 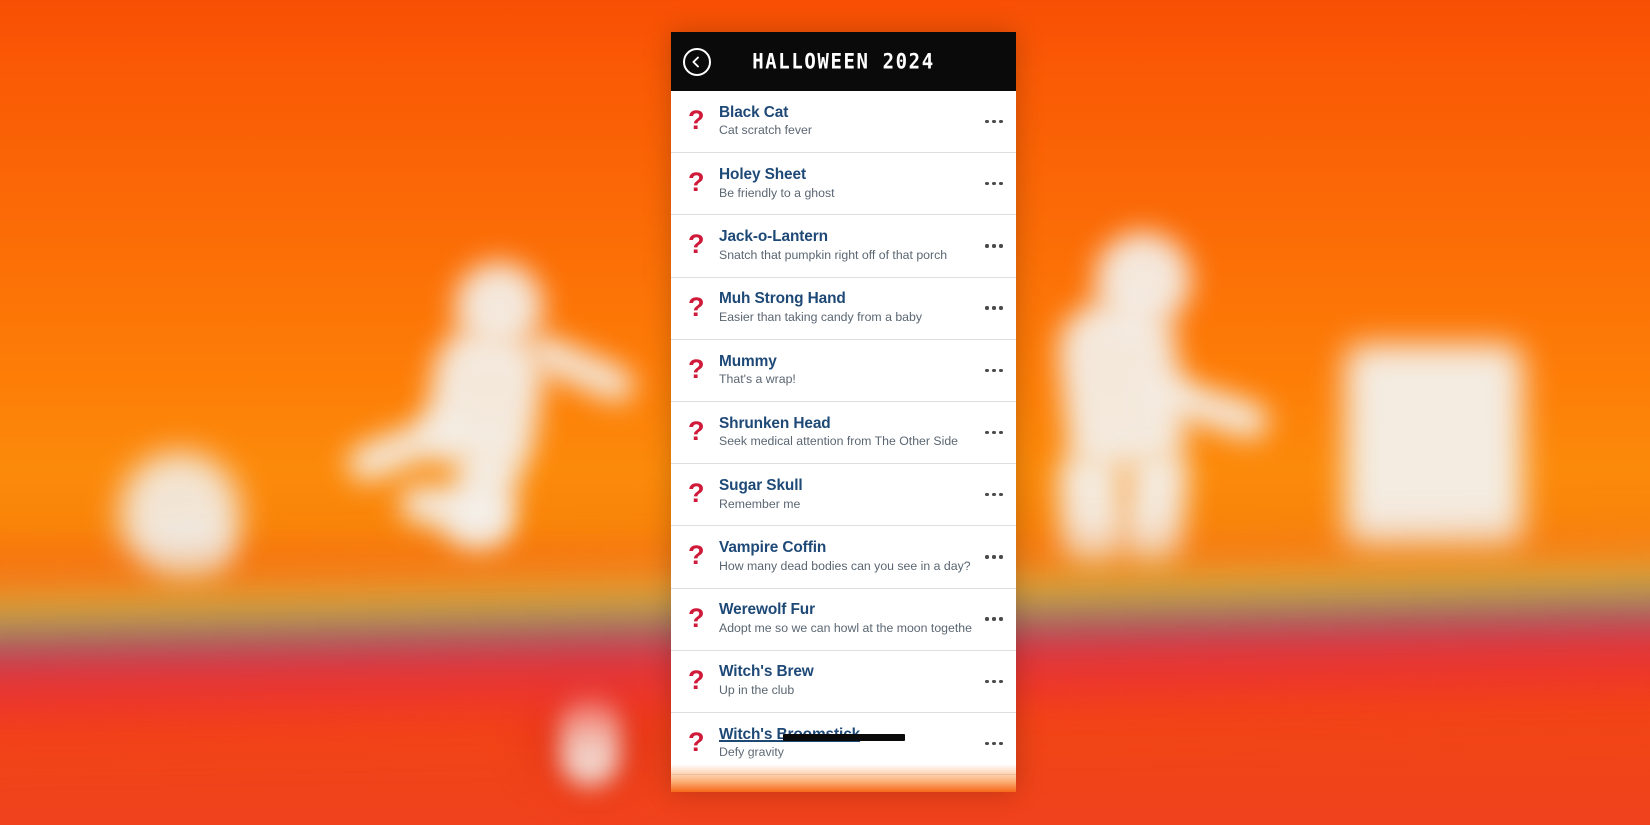 What do you see at coordinates (821, 317) in the screenshot?
I see `list-item-subtitle: Easier than taking candy from a baby` at bounding box center [821, 317].